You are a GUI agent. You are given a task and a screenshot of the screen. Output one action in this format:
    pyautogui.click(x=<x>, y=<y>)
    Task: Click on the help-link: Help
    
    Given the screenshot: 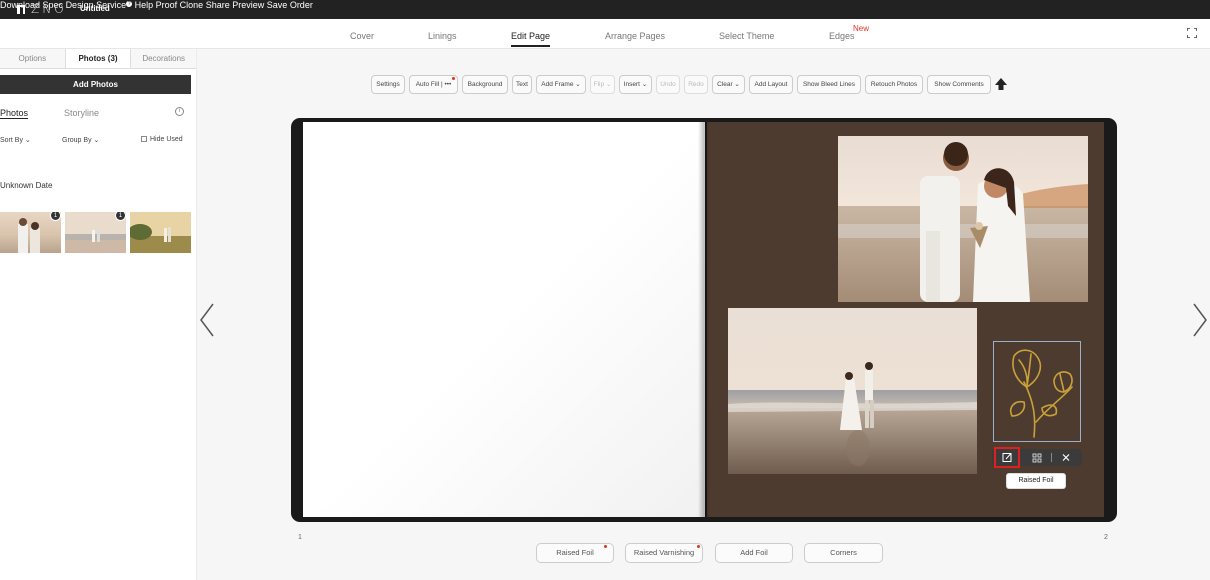 What is the action you would take?
    pyautogui.click(x=144, y=5)
    